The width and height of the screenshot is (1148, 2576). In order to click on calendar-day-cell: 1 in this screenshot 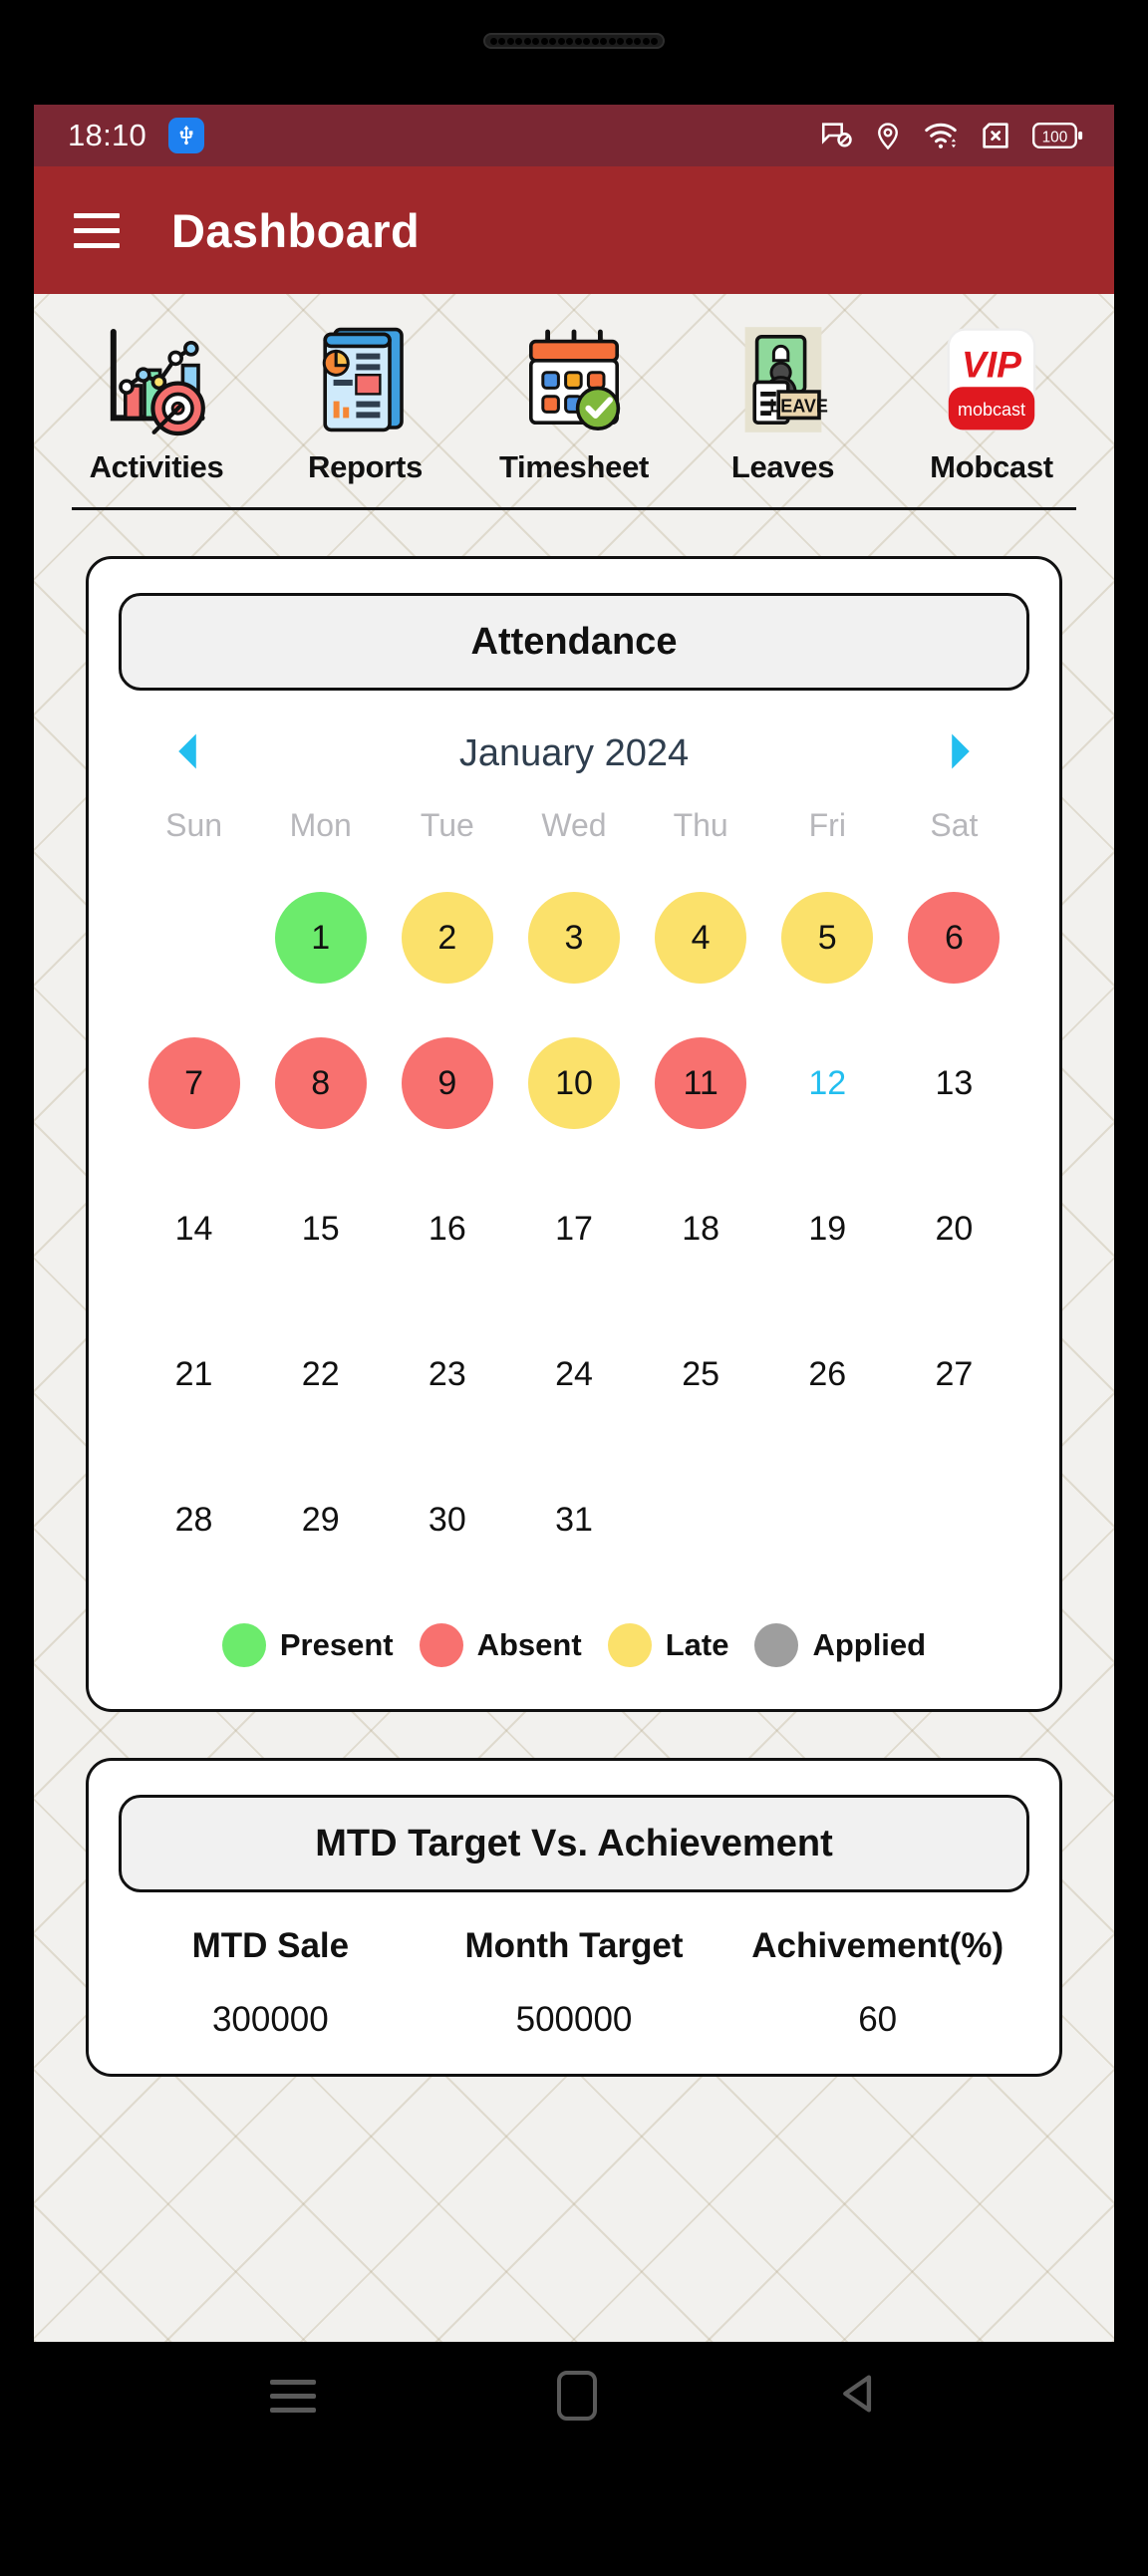, I will do `click(320, 937)`.